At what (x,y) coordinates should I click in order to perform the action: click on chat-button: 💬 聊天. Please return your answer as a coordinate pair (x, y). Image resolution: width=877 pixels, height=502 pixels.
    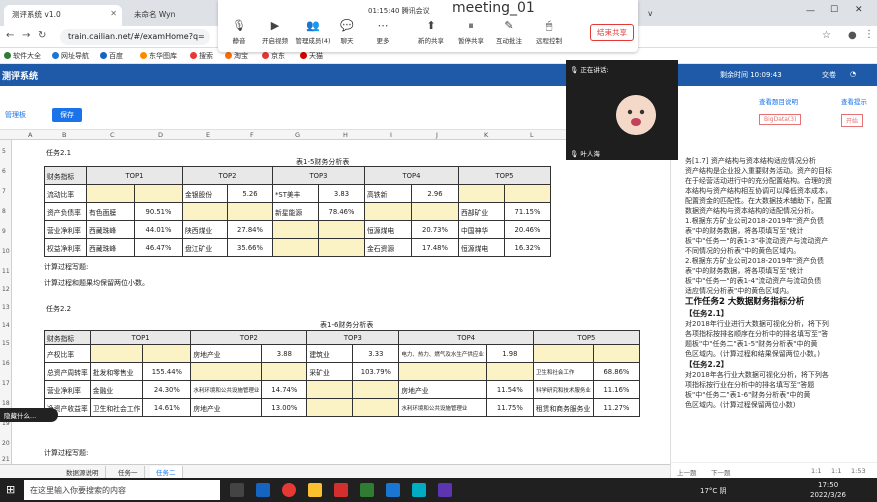
    Looking at the image, I should click on (347, 33).